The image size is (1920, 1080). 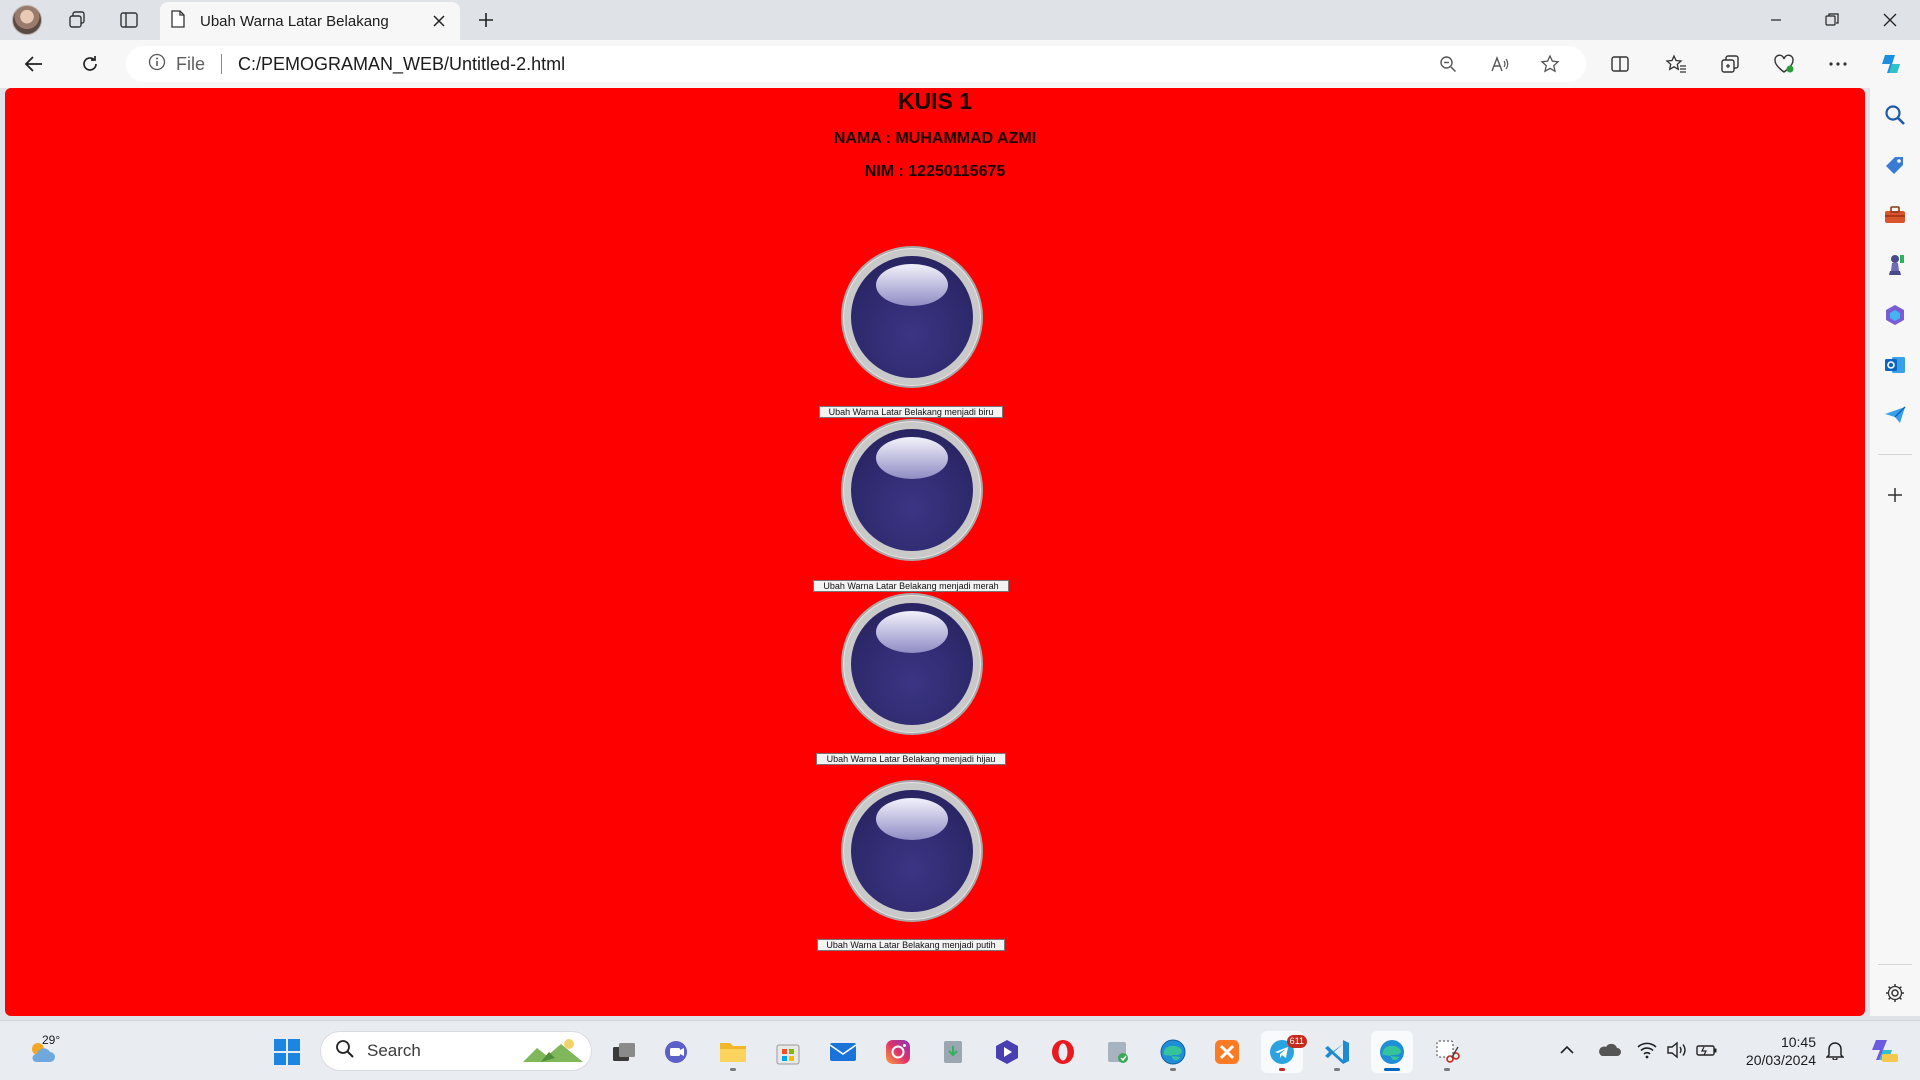 I want to click on page-icon, so click(x=178, y=21).